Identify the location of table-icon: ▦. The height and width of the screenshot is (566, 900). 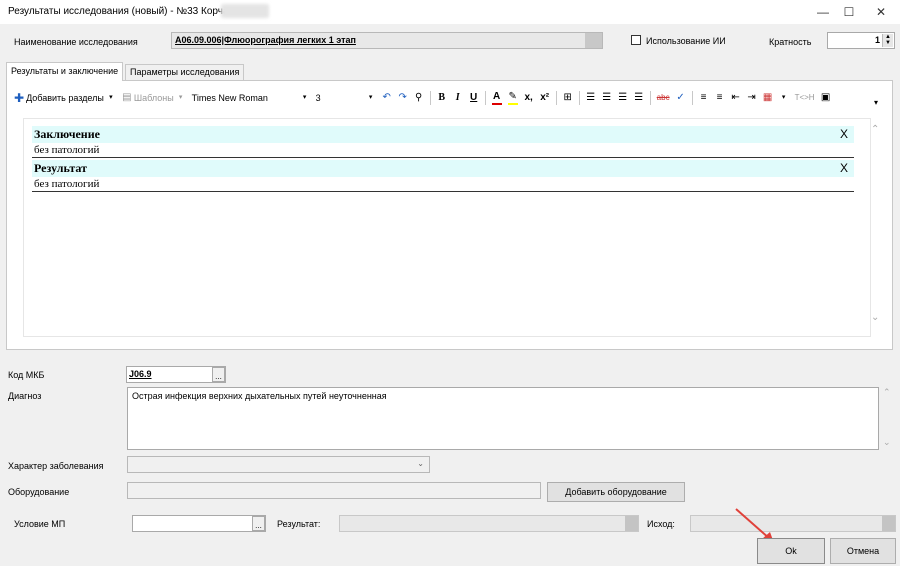
(768, 98).